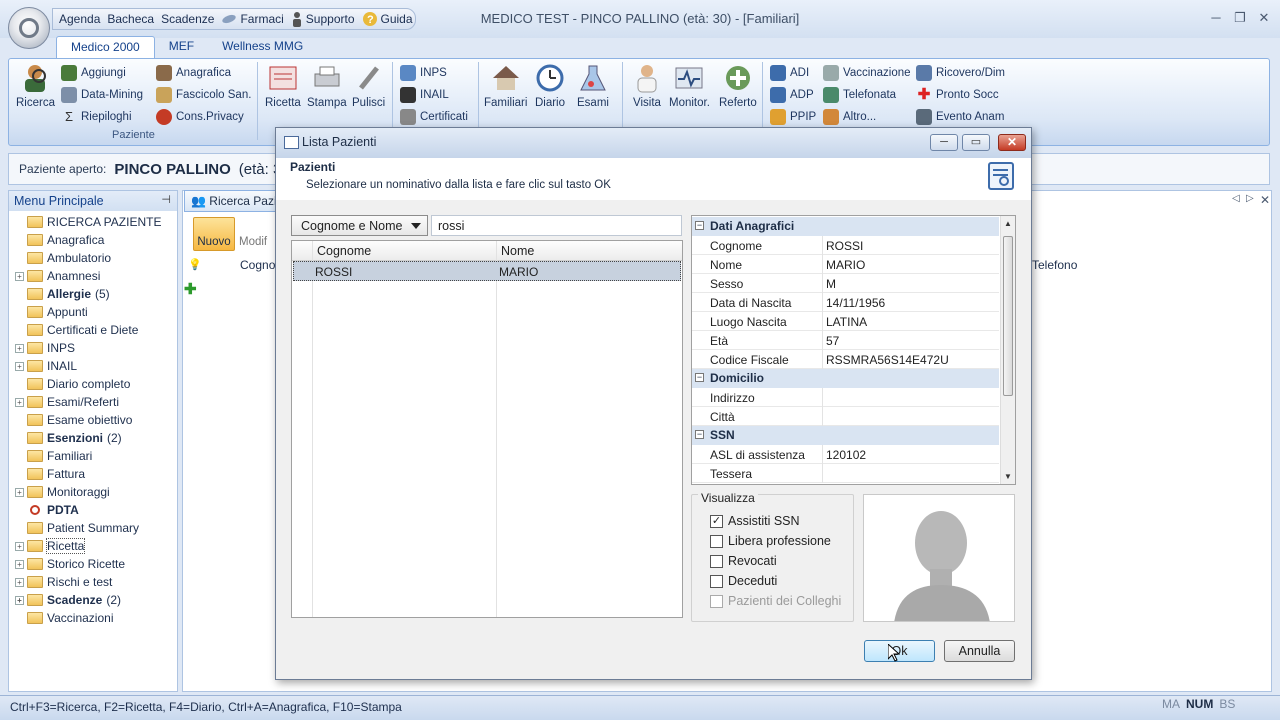  Describe the element at coordinates (789, 73) in the screenshot. I see `adi-button: ADI` at that location.